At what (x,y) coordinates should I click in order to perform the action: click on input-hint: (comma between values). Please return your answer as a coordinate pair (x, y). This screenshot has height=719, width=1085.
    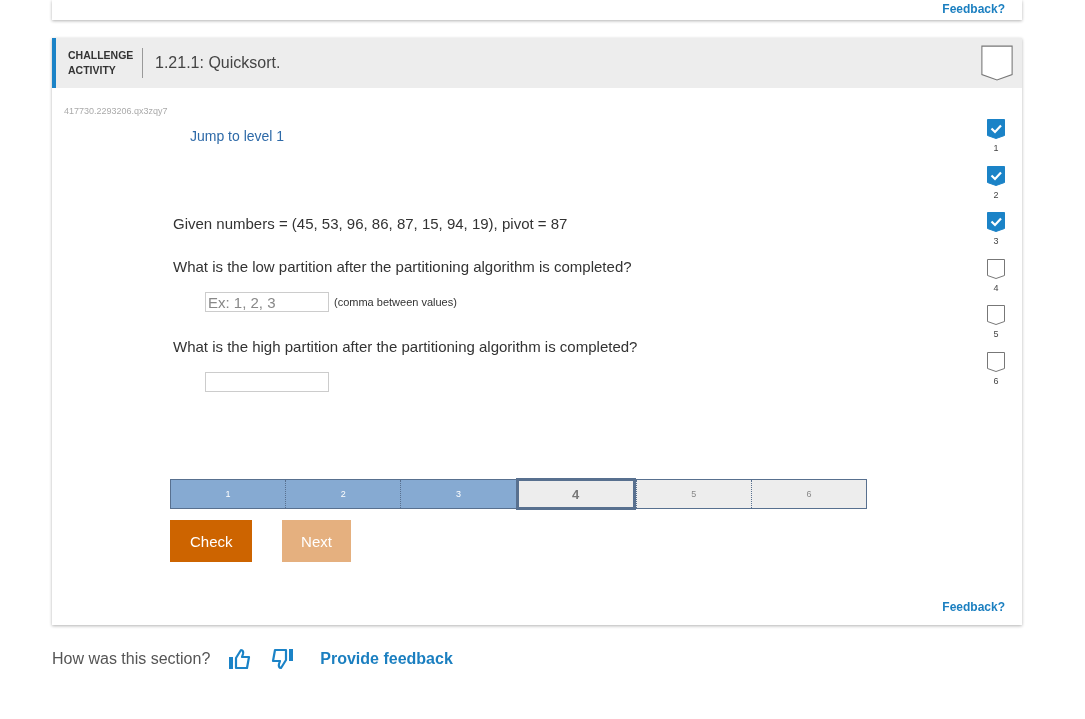
    Looking at the image, I should click on (395, 302).